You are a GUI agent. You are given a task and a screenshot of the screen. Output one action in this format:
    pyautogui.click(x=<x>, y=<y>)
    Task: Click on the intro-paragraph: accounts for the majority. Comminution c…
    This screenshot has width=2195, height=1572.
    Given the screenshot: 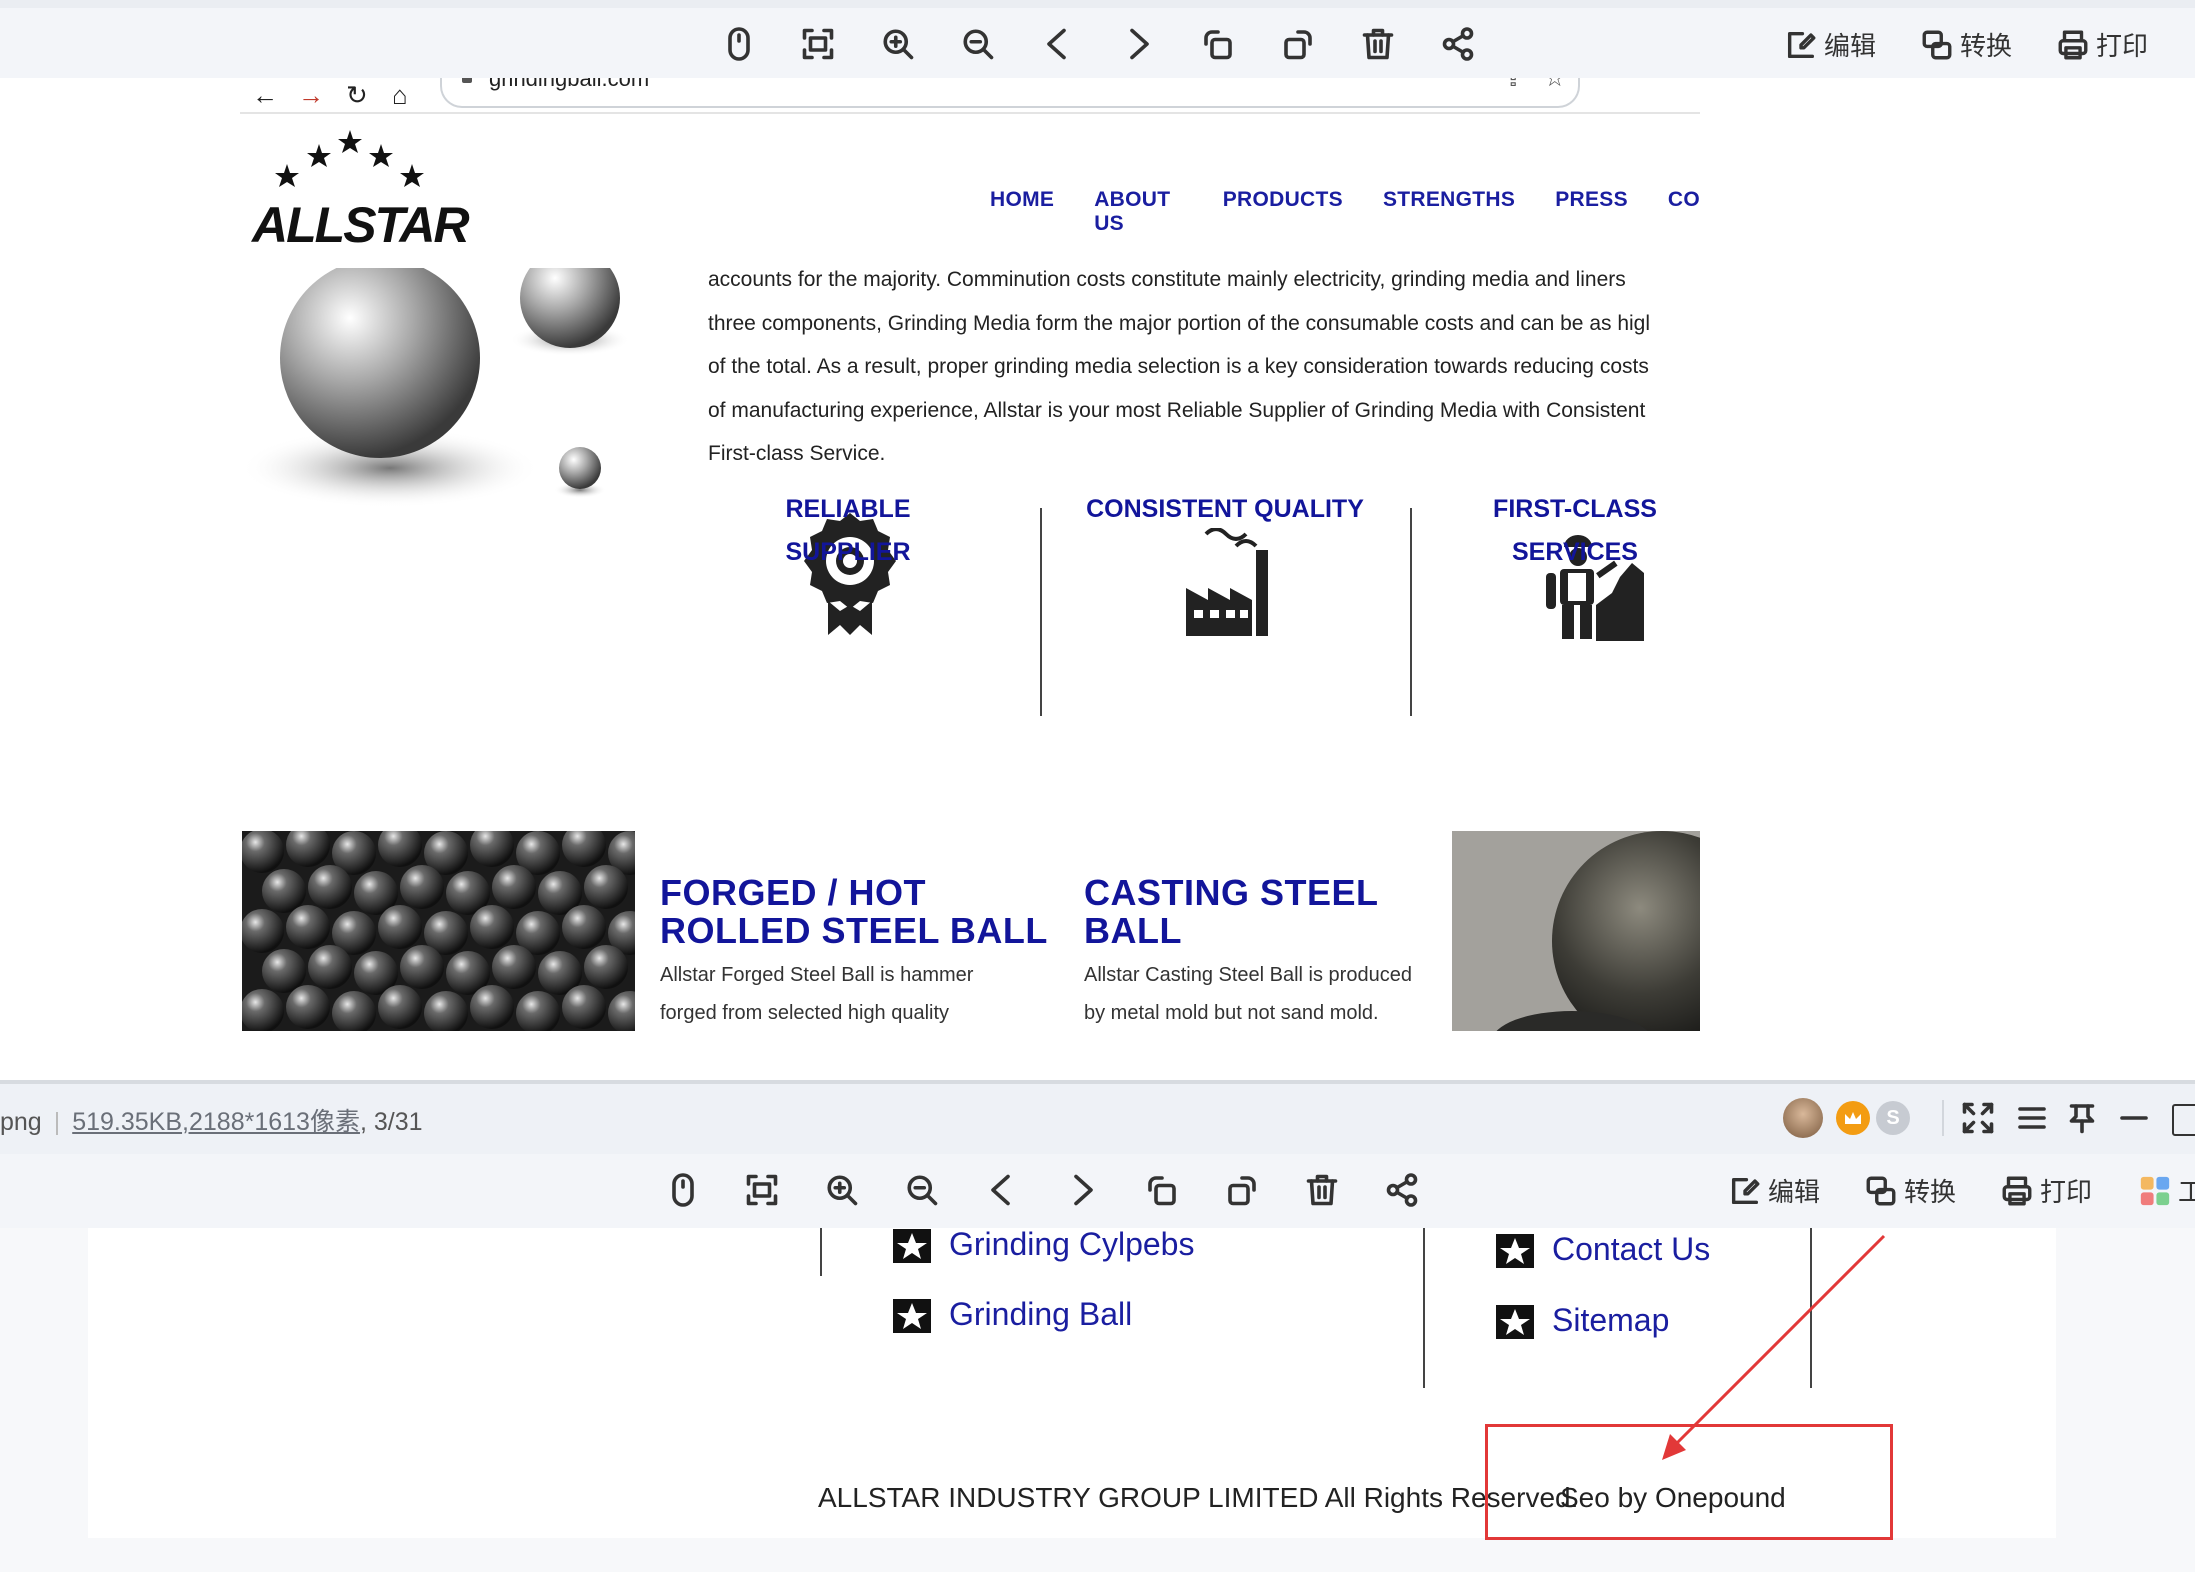 What is the action you would take?
    pyautogui.click(x=1204, y=367)
    